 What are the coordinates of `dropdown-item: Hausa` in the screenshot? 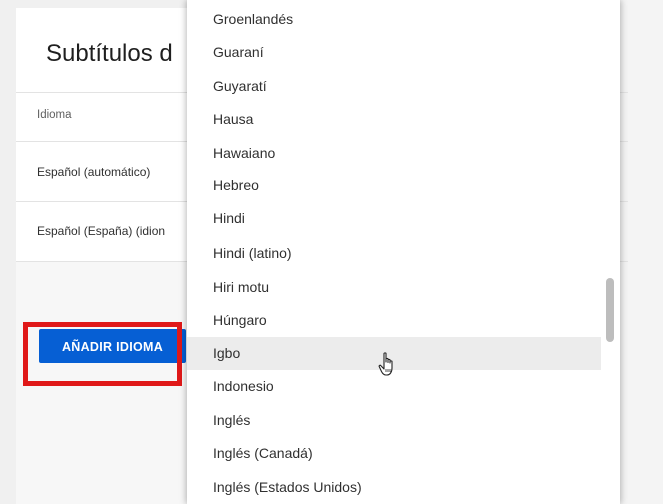 It's located at (394, 119).